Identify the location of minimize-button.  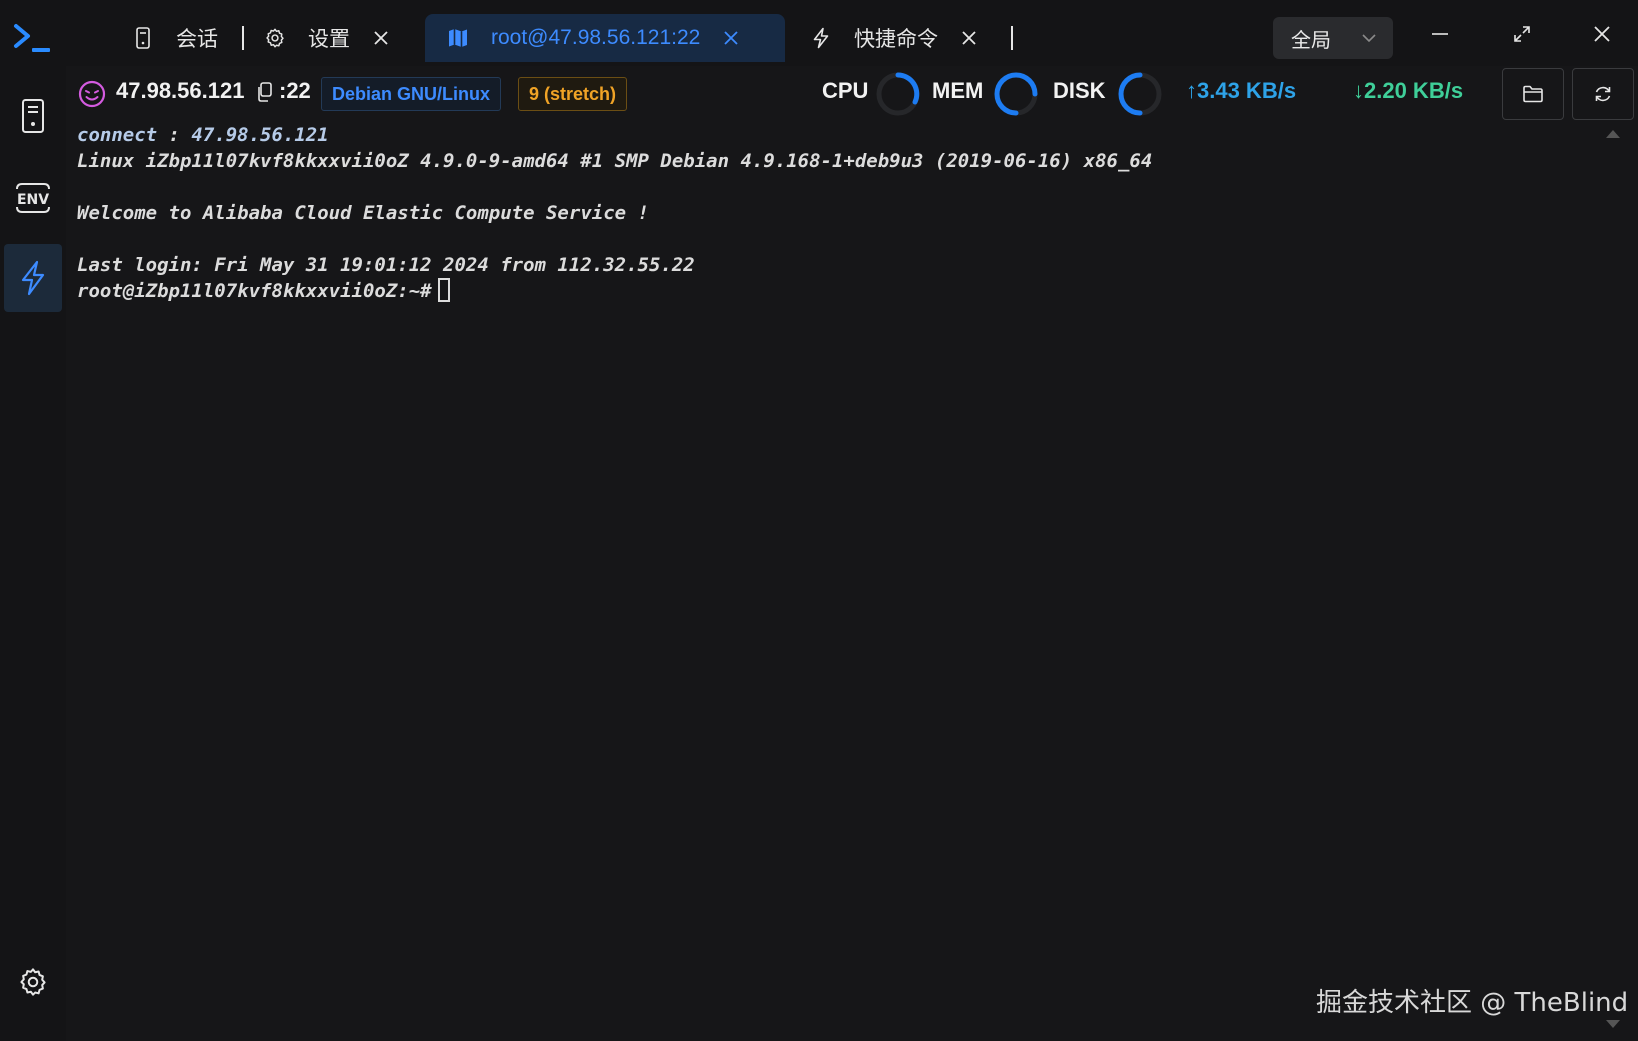
(1440, 34).